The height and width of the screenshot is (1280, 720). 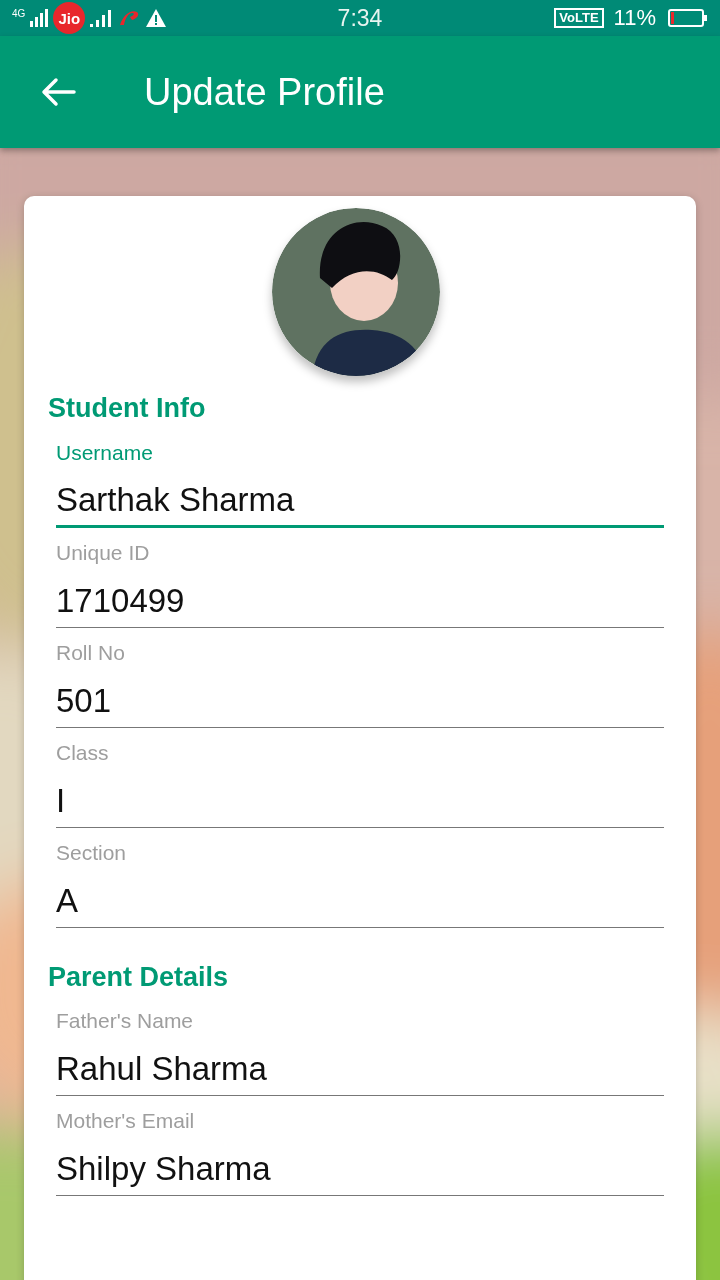 What do you see at coordinates (264, 92) in the screenshot?
I see `screen-title: Update Profile` at bounding box center [264, 92].